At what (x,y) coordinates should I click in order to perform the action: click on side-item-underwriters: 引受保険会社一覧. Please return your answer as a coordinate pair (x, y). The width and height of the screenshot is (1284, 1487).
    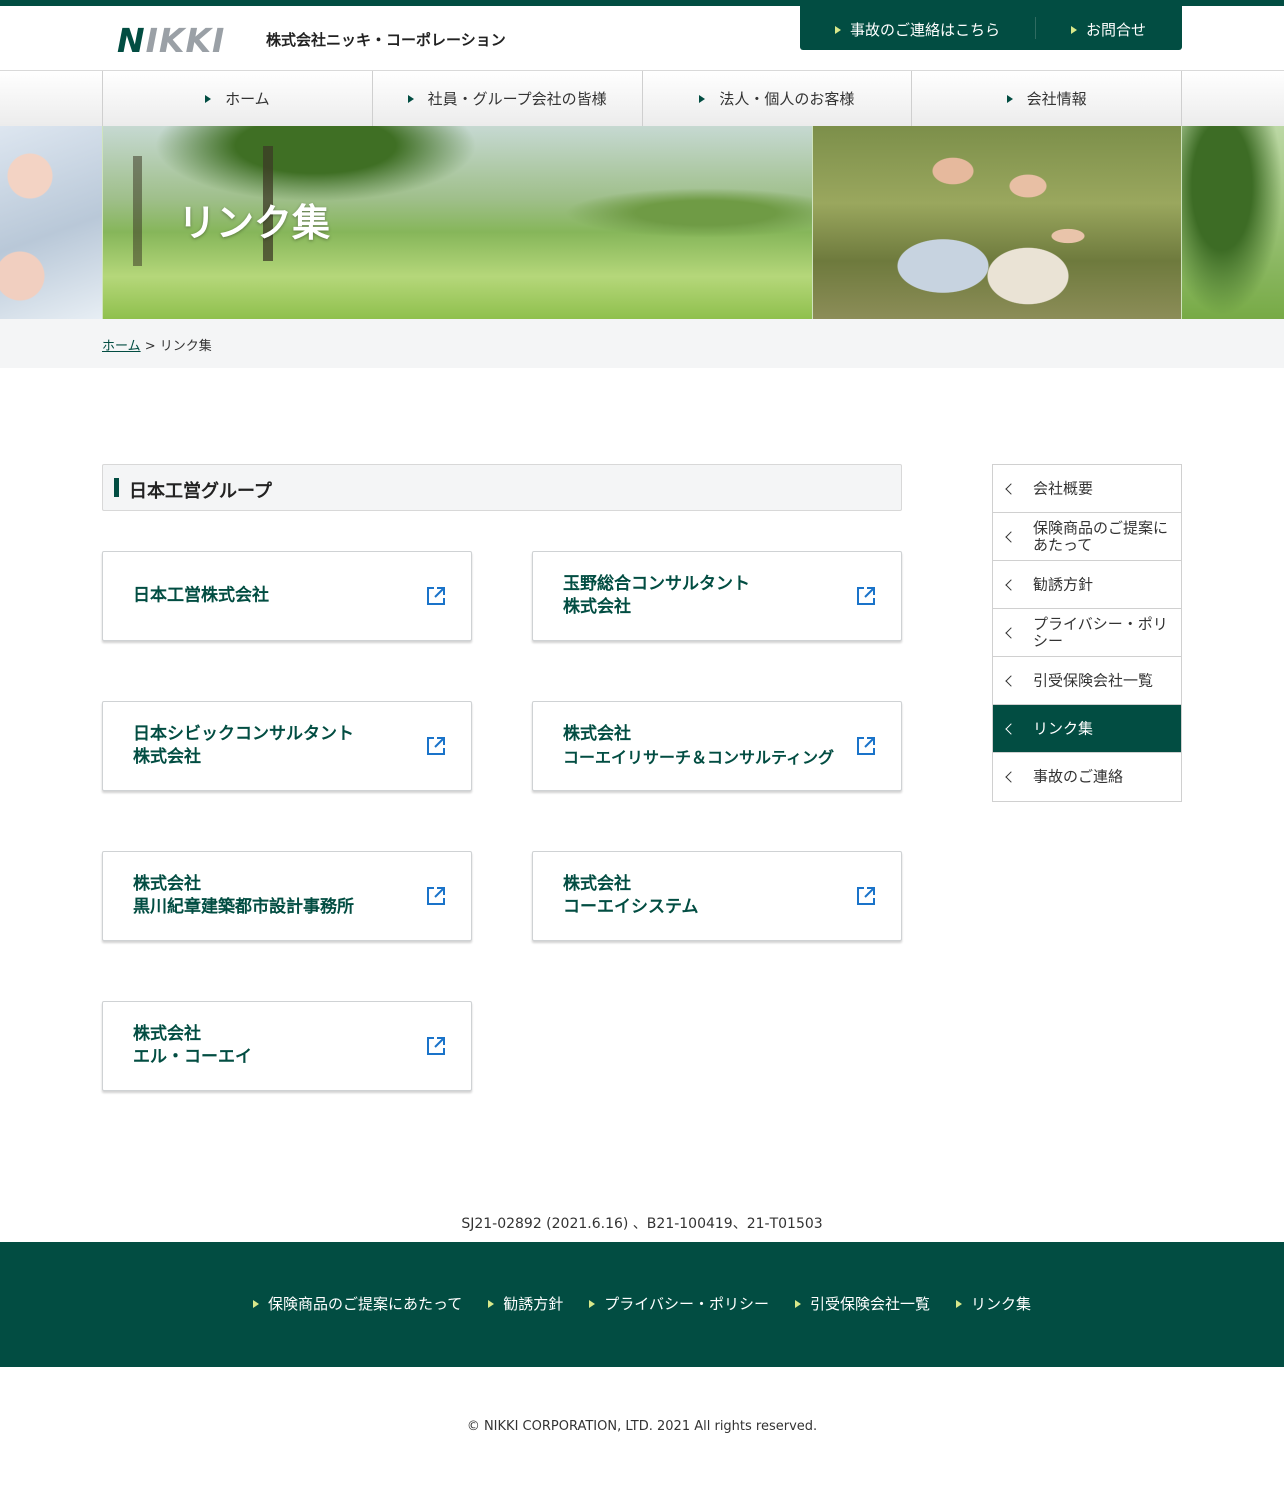
    Looking at the image, I should click on (1087, 681).